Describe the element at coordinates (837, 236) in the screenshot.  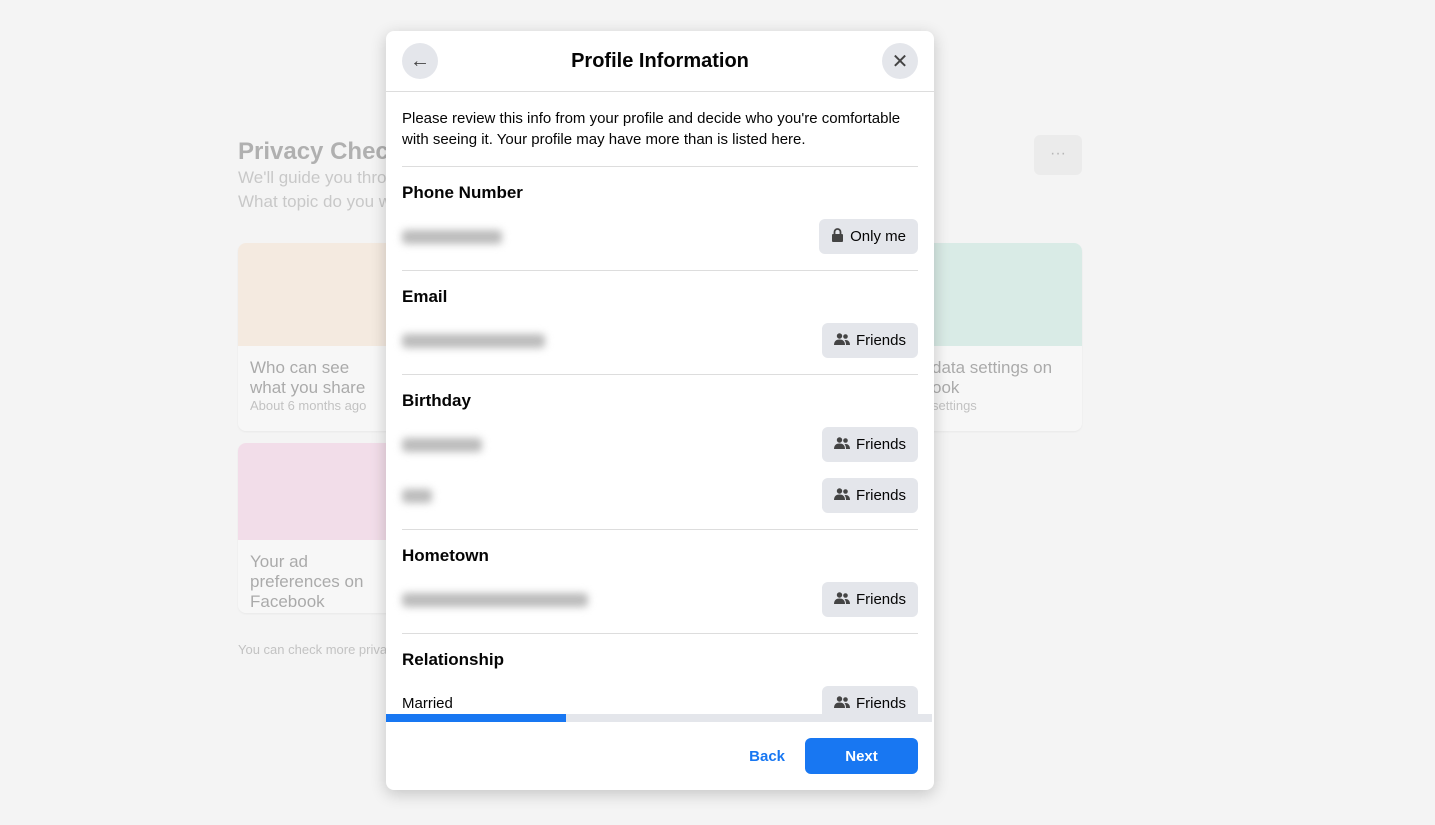
I see `lock-icon` at that location.